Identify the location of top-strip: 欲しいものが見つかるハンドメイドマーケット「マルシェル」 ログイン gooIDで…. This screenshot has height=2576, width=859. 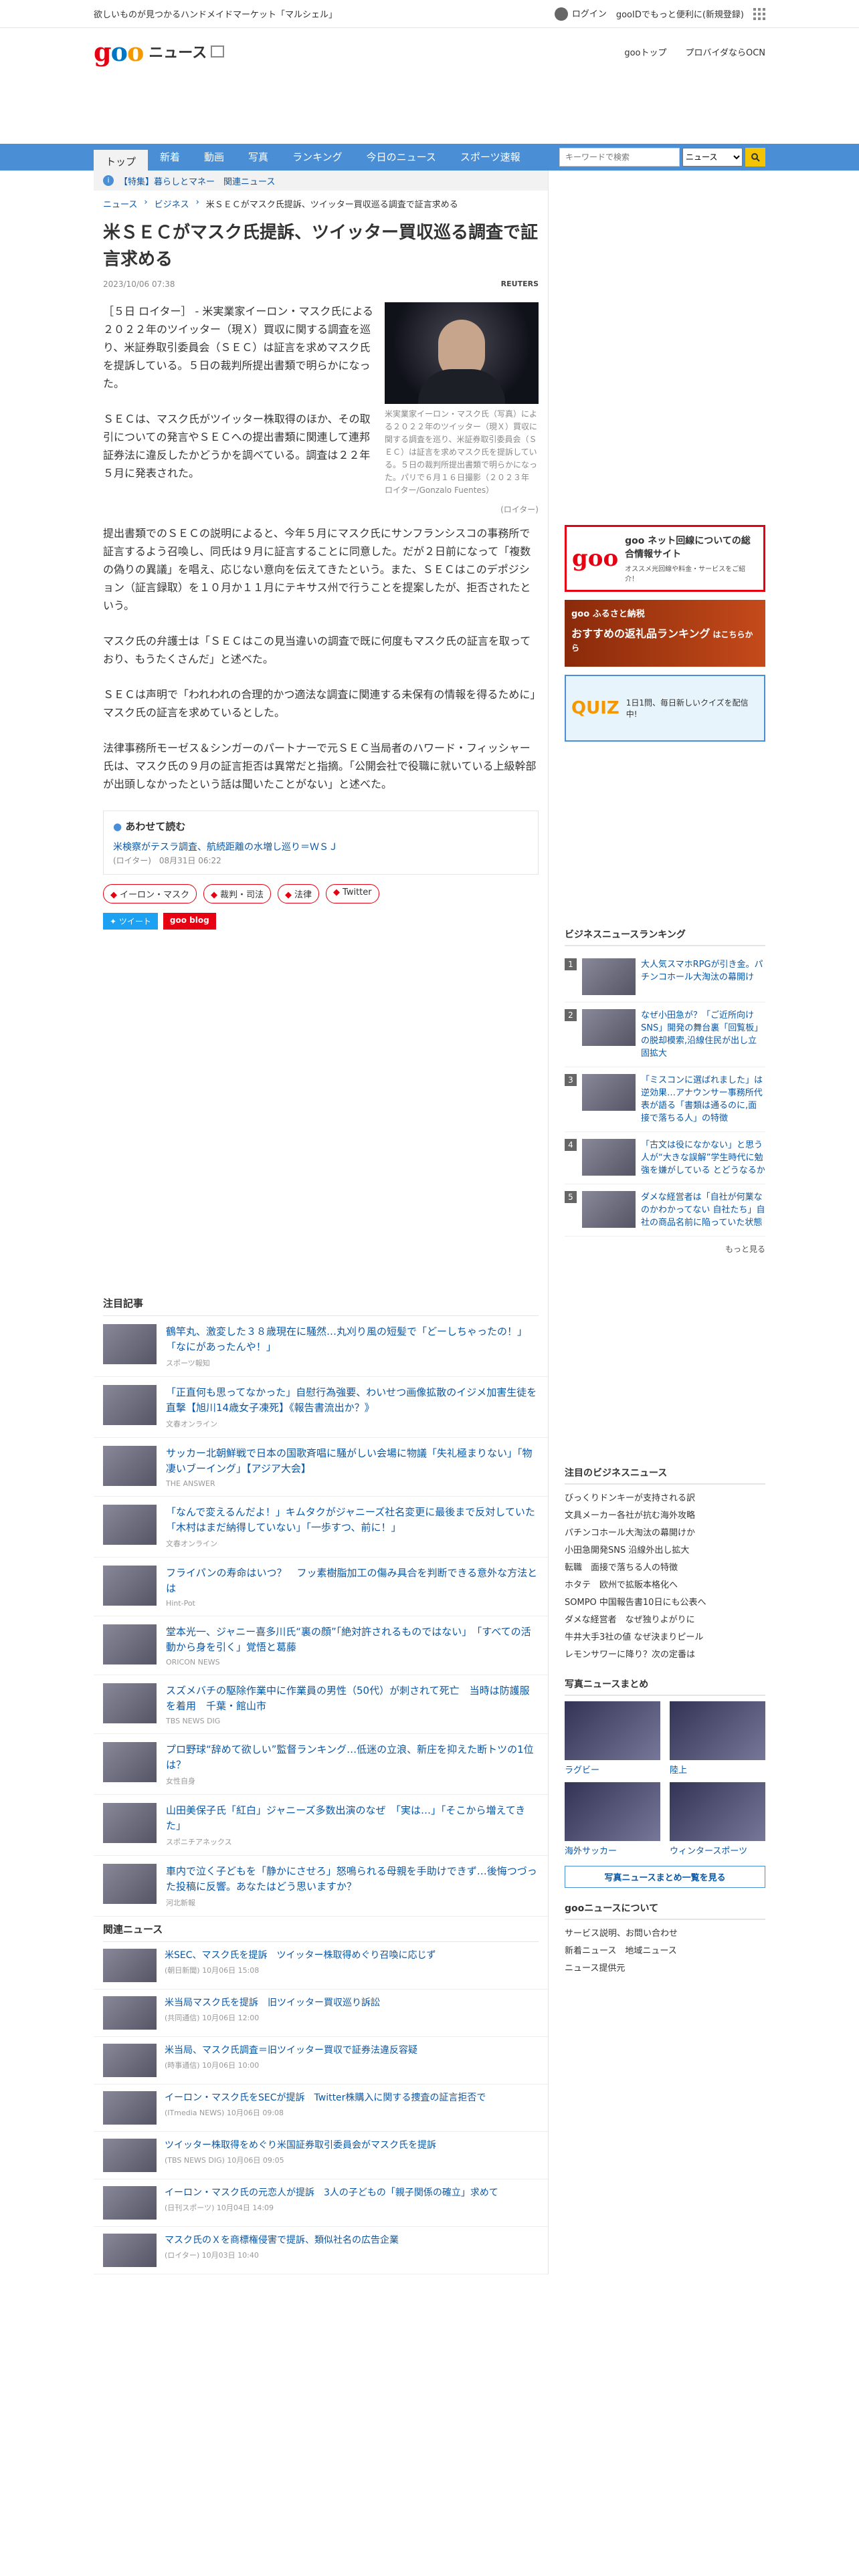
(429, 14).